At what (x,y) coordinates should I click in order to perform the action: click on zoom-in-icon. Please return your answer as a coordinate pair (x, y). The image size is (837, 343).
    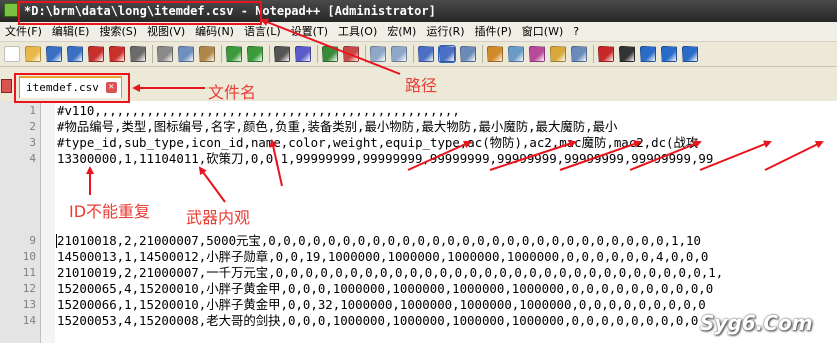
    Looking at the image, I should click on (330, 54).